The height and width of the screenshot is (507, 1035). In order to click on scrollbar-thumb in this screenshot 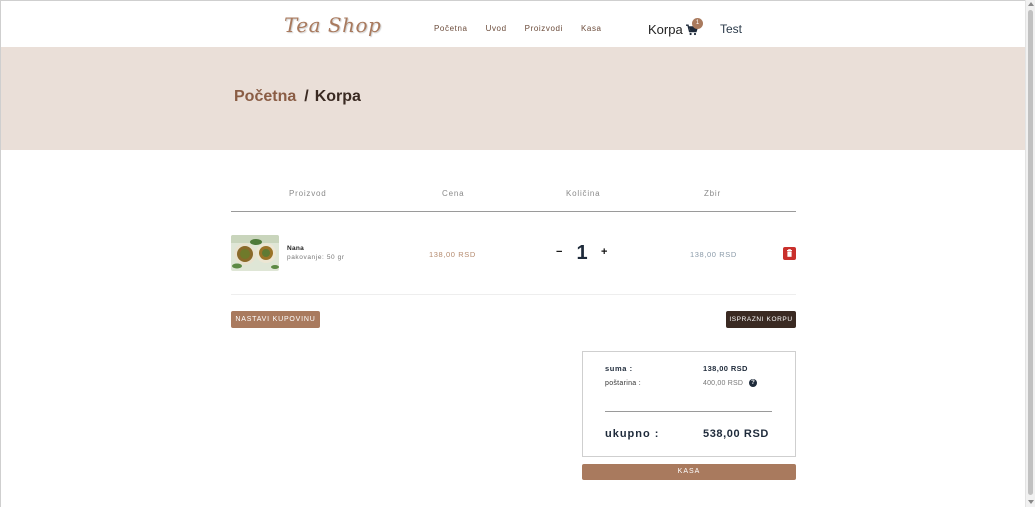, I will do `click(1030, 252)`.